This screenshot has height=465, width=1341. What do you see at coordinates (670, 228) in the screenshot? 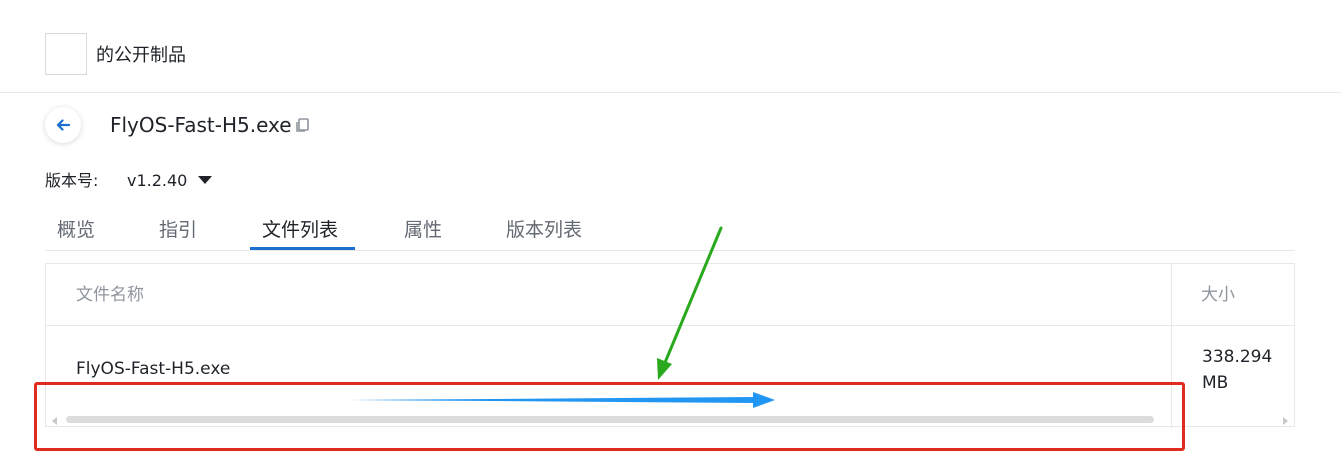
I see `tab-bar: 概览 指引 文件列表 属性 版本列表` at bounding box center [670, 228].